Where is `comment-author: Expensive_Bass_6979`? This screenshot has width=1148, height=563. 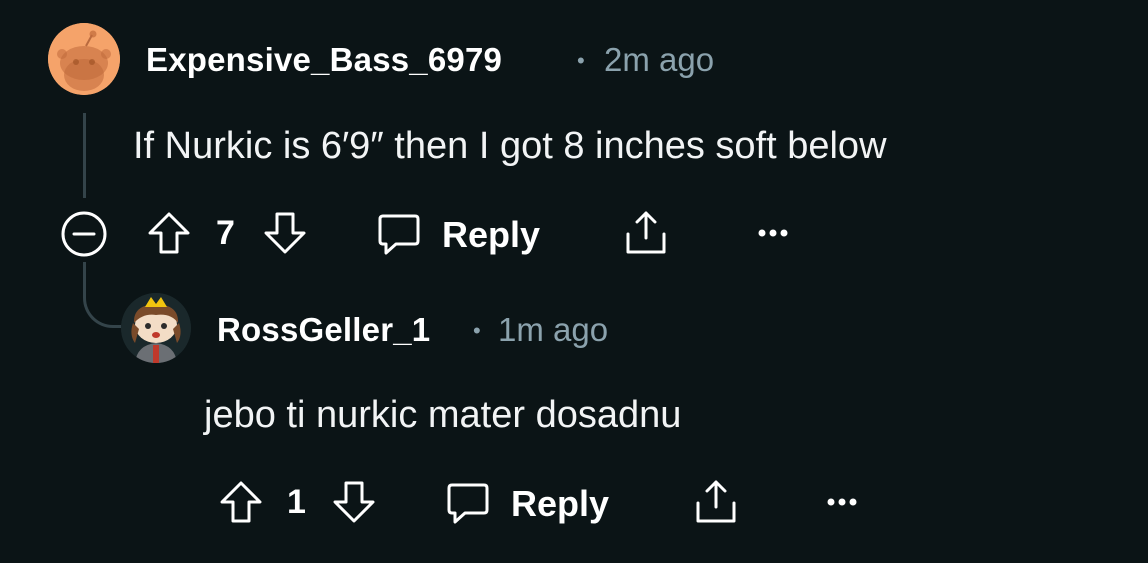
comment-author: Expensive_Bass_6979 is located at coordinates (324, 59).